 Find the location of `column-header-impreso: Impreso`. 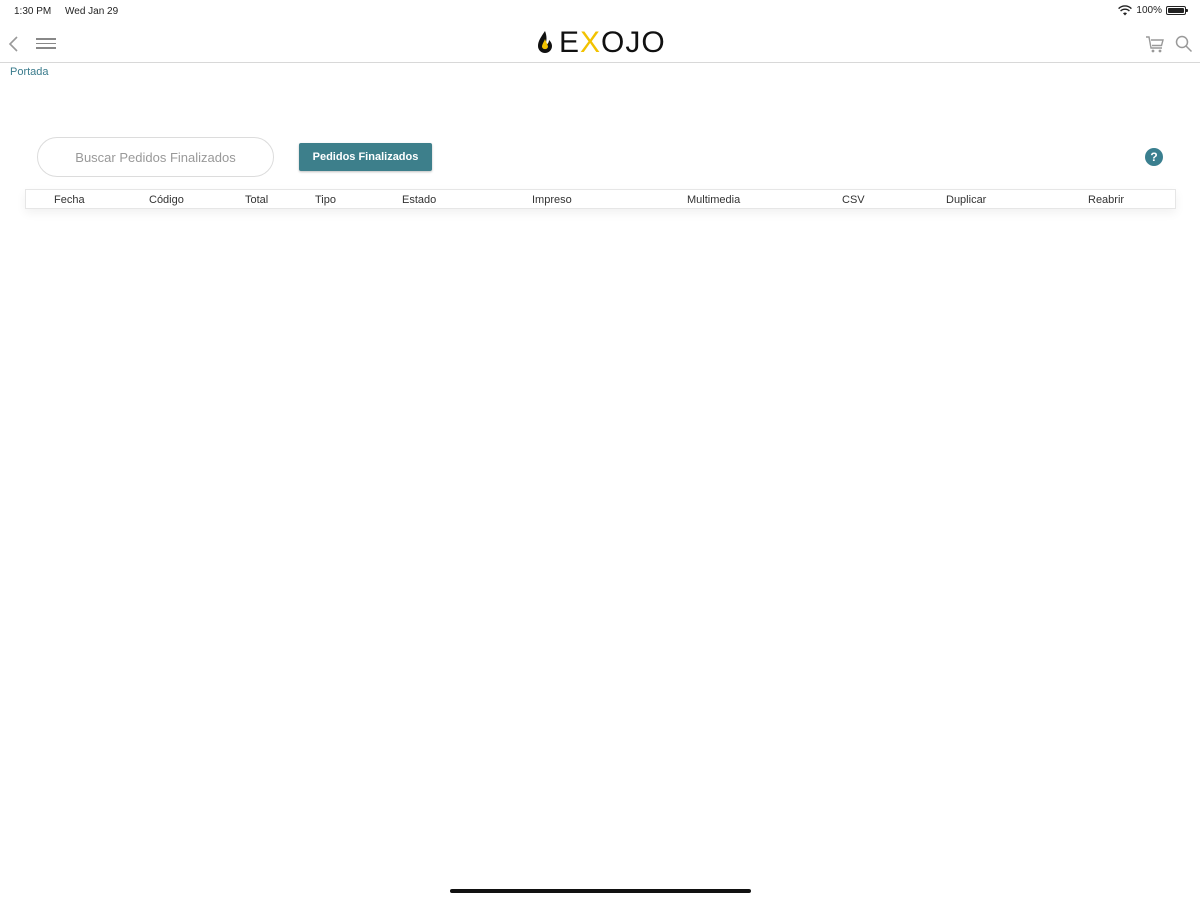

column-header-impreso: Impreso is located at coordinates (552, 200).